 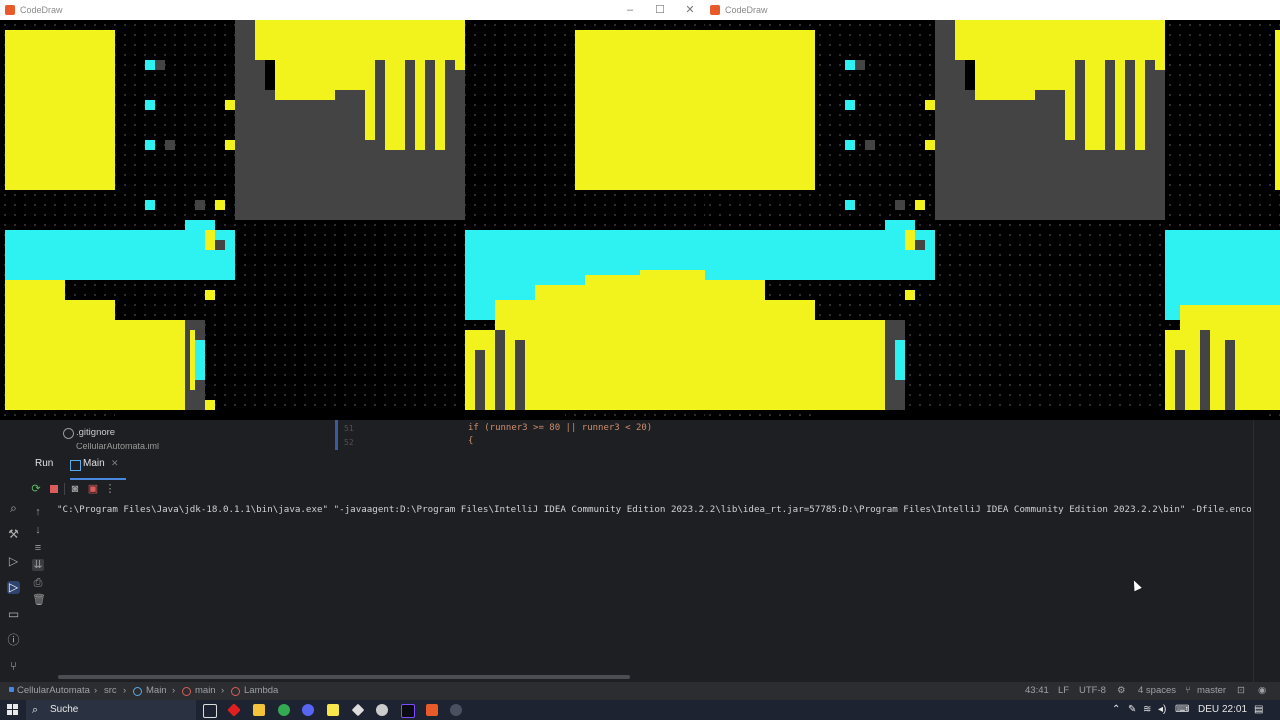 I want to click on scroll-down-icon: ↓, so click(x=38, y=530).